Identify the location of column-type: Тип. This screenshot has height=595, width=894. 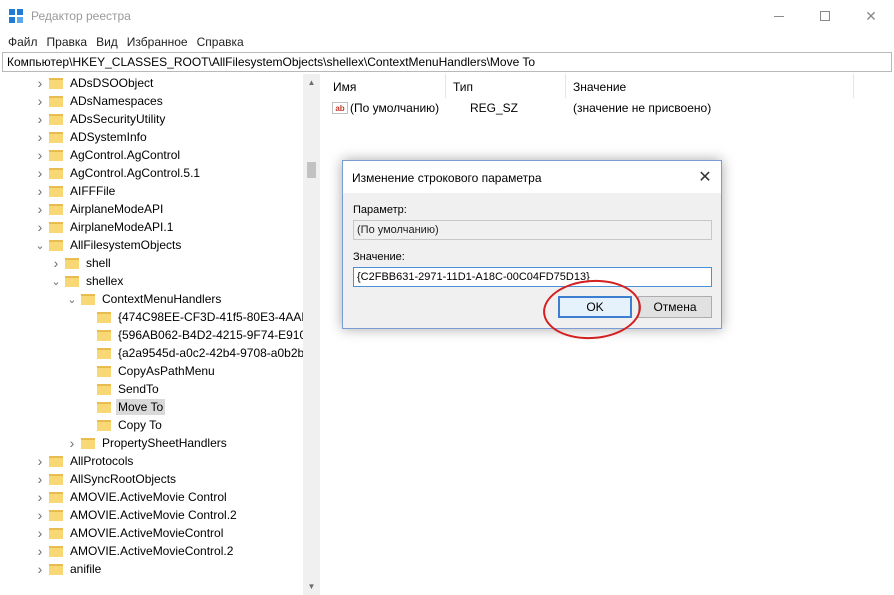
(506, 86).